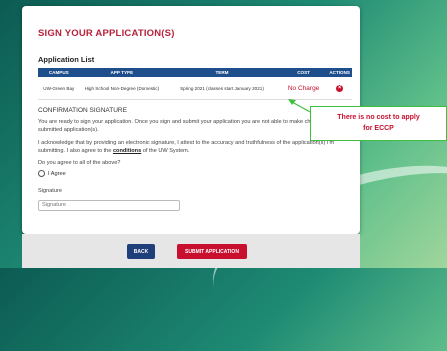  What do you see at coordinates (378, 117) in the screenshot?
I see `callout-line-1: There is no cost to apply` at bounding box center [378, 117].